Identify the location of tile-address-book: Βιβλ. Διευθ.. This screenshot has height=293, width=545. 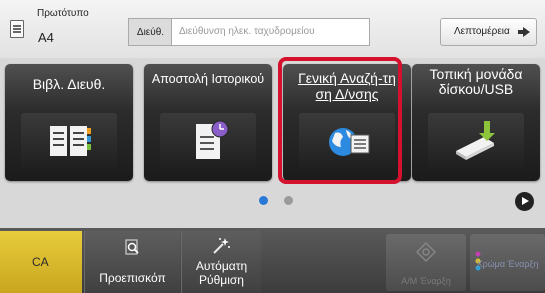
(69, 122).